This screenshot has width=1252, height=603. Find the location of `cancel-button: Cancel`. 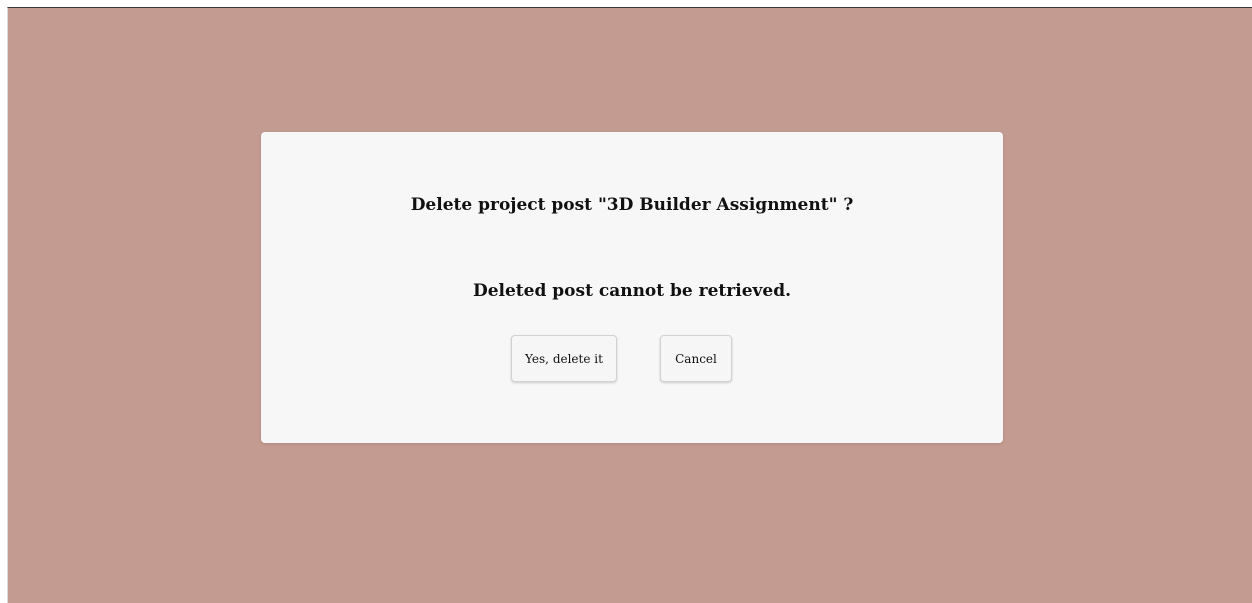

cancel-button: Cancel is located at coordinates (696, 358).